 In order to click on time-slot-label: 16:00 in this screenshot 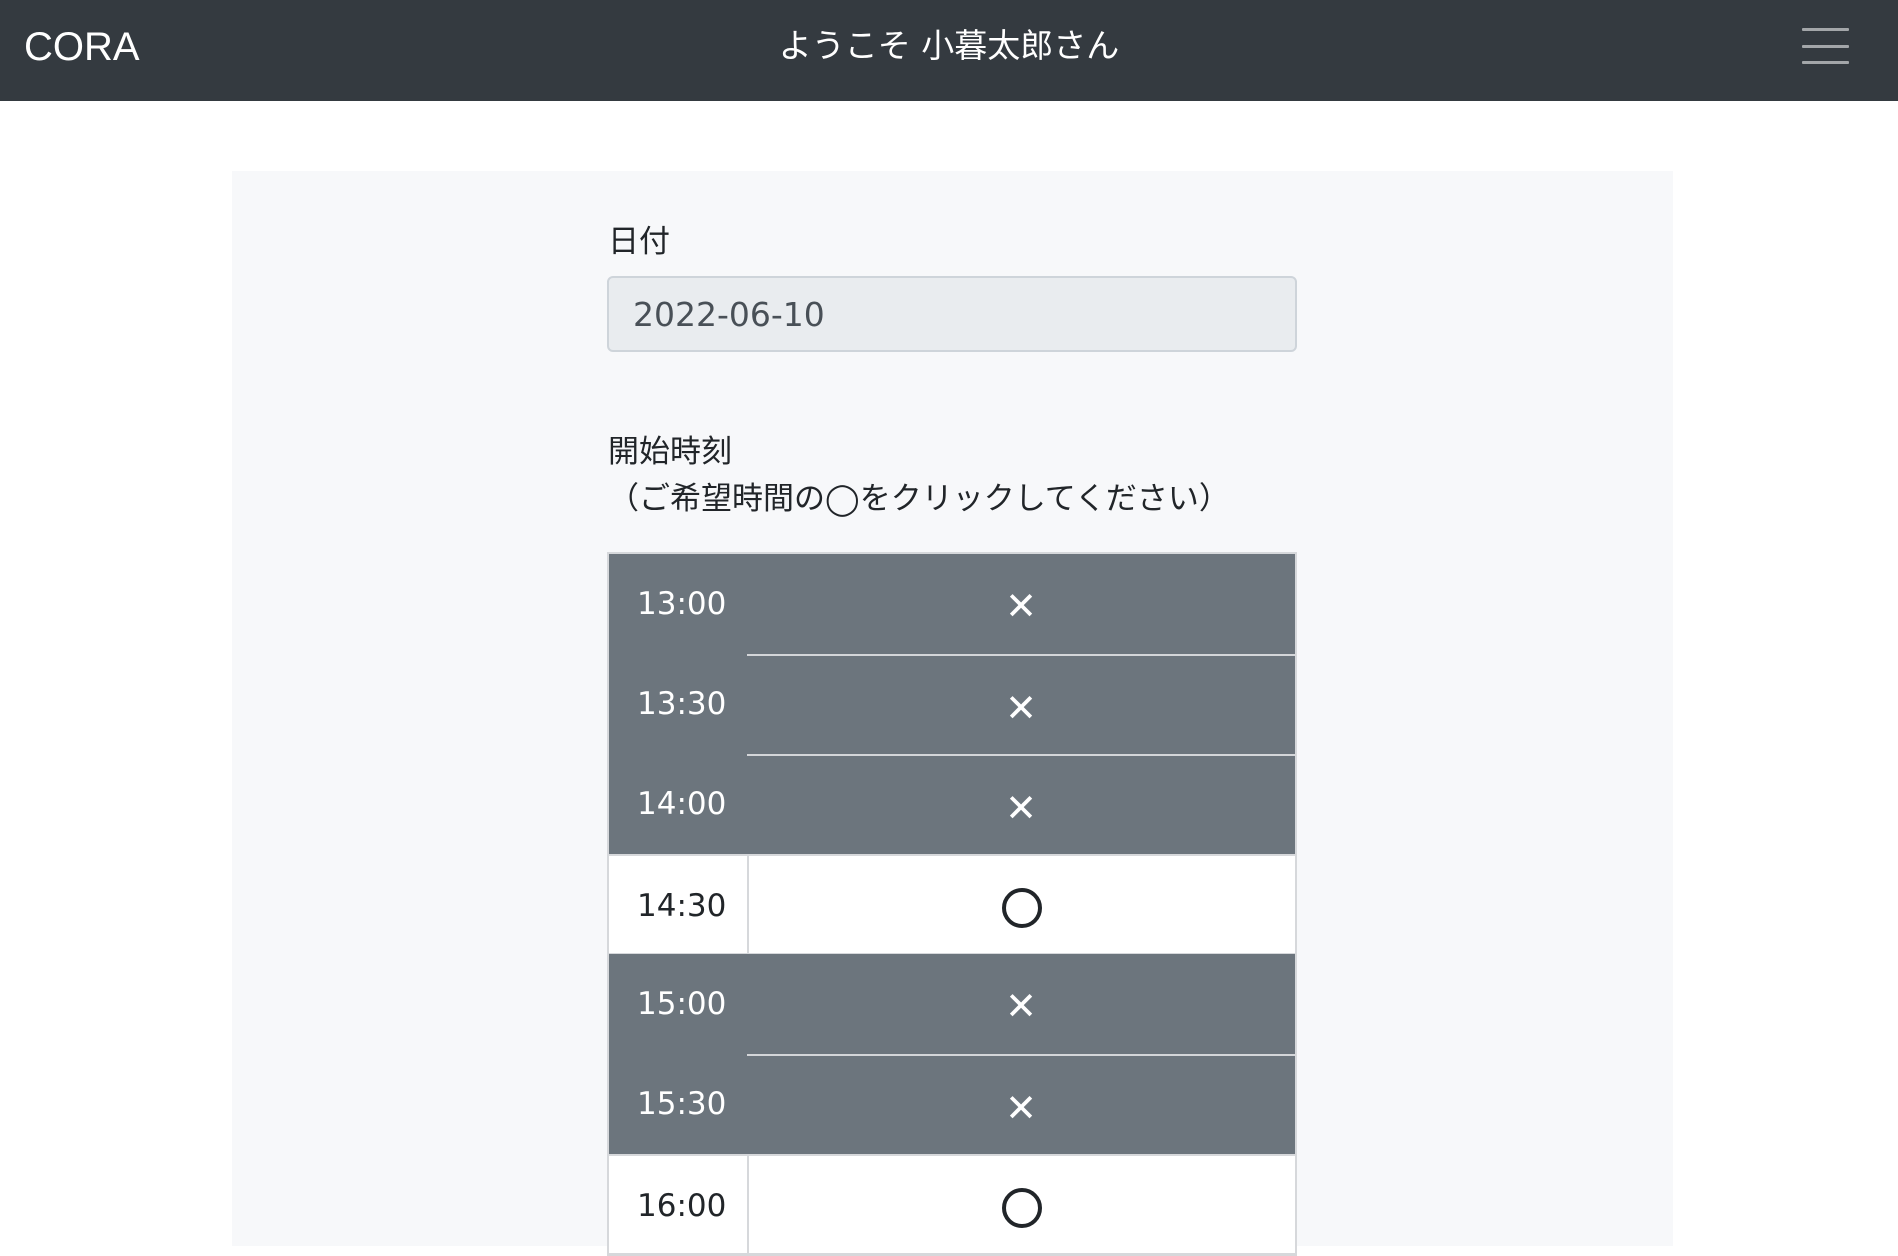, I will do `click(682, 1206)`.